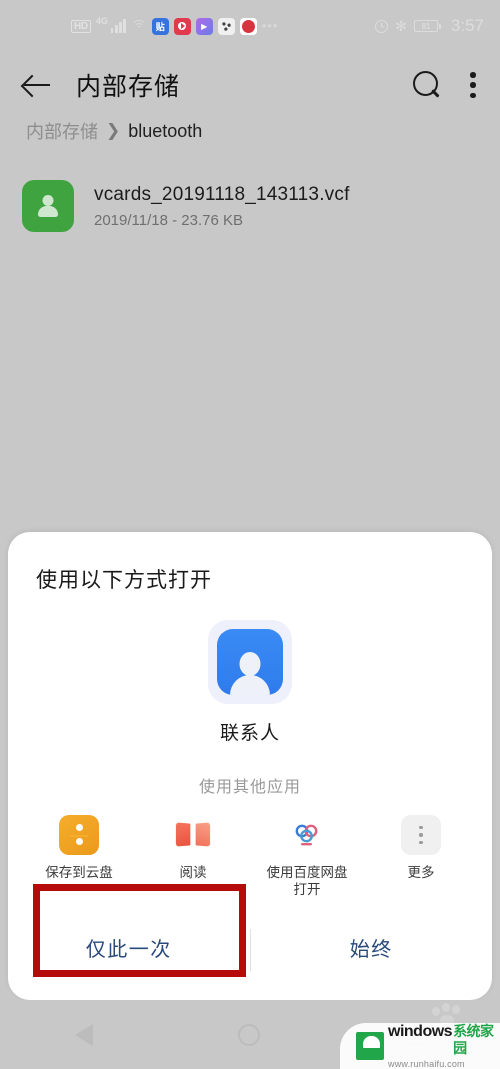 This screenshot has width=500, height=1069. I want to click on just-once-button: 仅此一次, so click(129, 950).